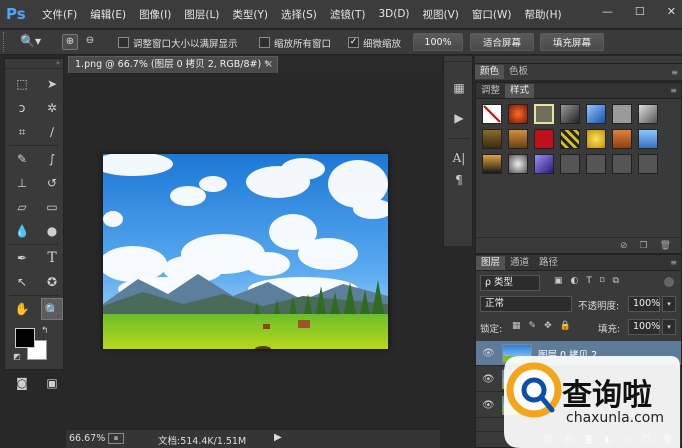 This screenshot has width=682, height=448. Describe the element at coordinates (269, 64) in the screenshot. I see `close-document-icon: ×` at that location.